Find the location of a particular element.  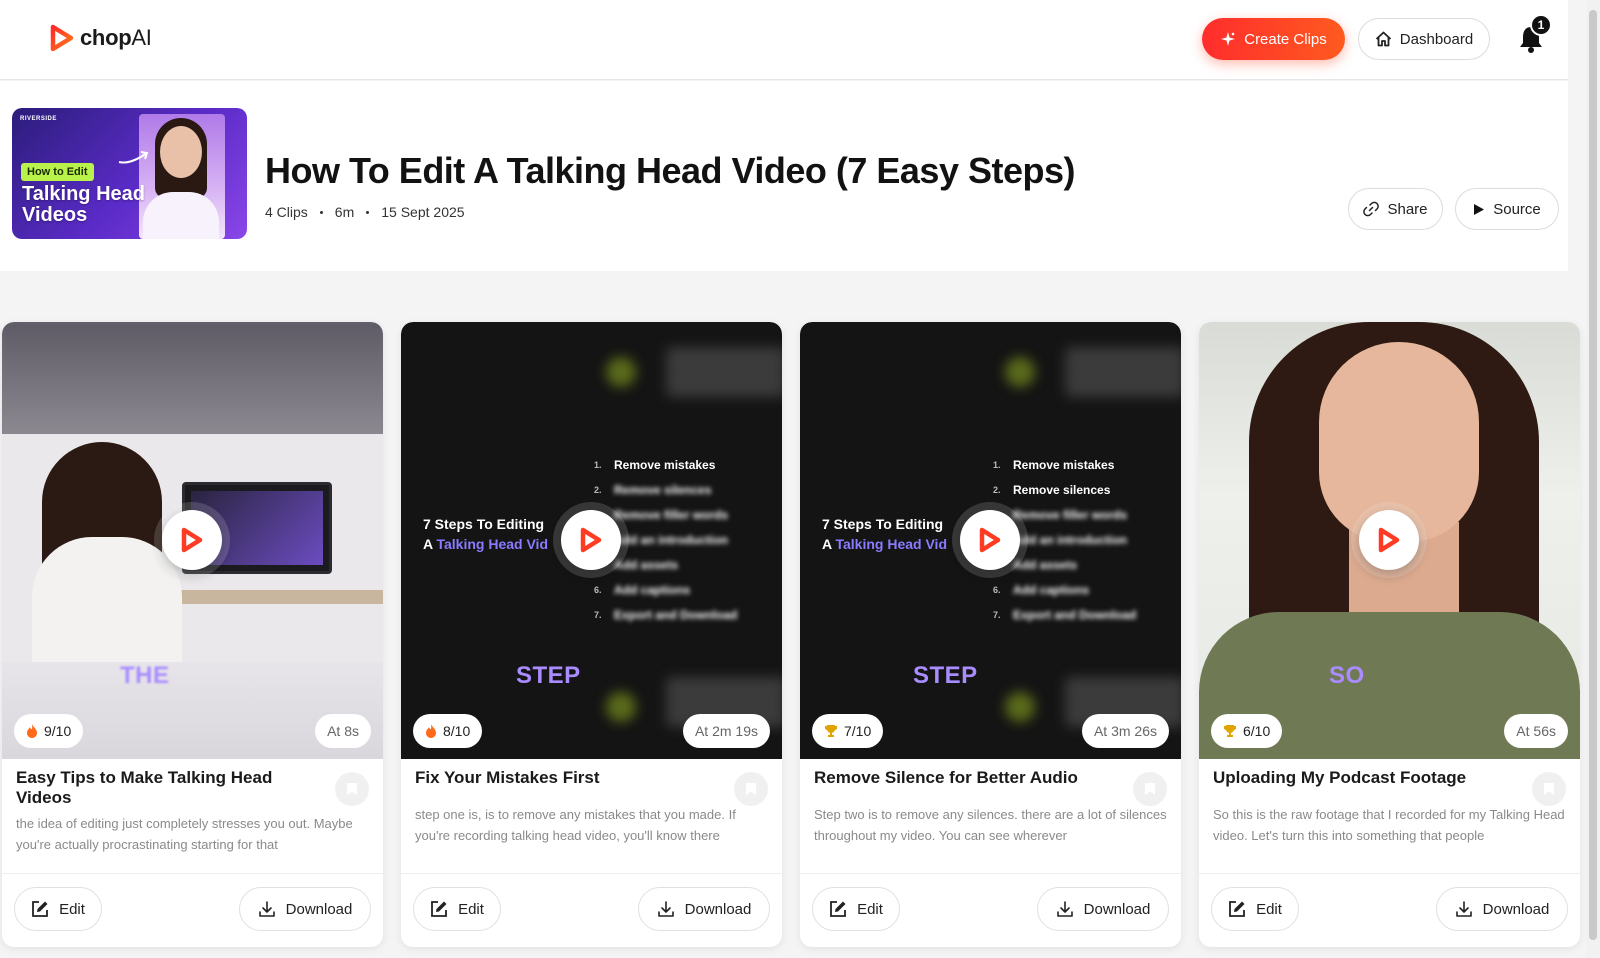

chopai-logo-icon is located at coordinates (62, 38).